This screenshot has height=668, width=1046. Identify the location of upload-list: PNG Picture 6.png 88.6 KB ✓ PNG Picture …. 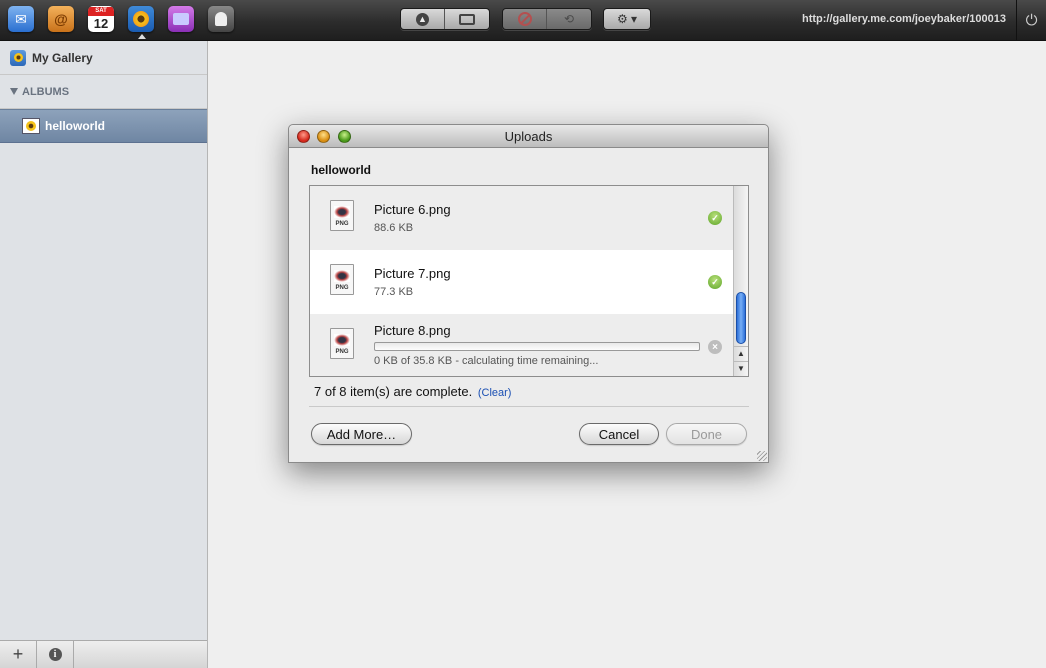
(529, 281).